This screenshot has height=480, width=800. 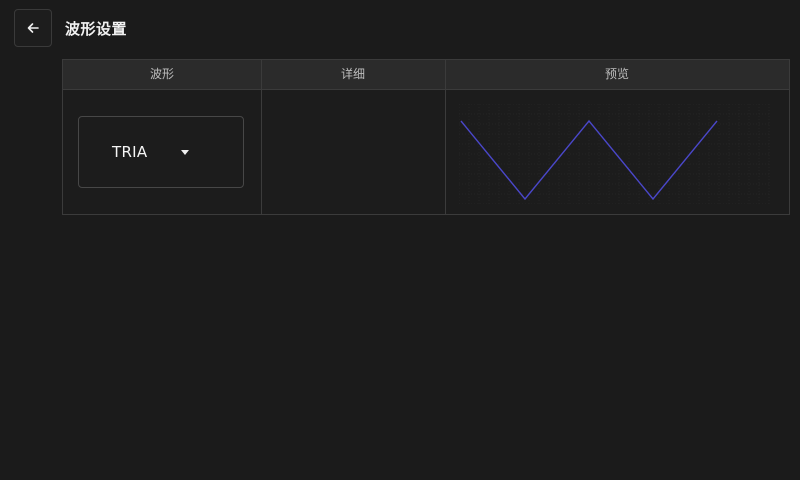 What do you see at coordinates (161, 152) in the screenshot?
I see `waveform-dropdown: TRIA` at bounding box center [161, 152].